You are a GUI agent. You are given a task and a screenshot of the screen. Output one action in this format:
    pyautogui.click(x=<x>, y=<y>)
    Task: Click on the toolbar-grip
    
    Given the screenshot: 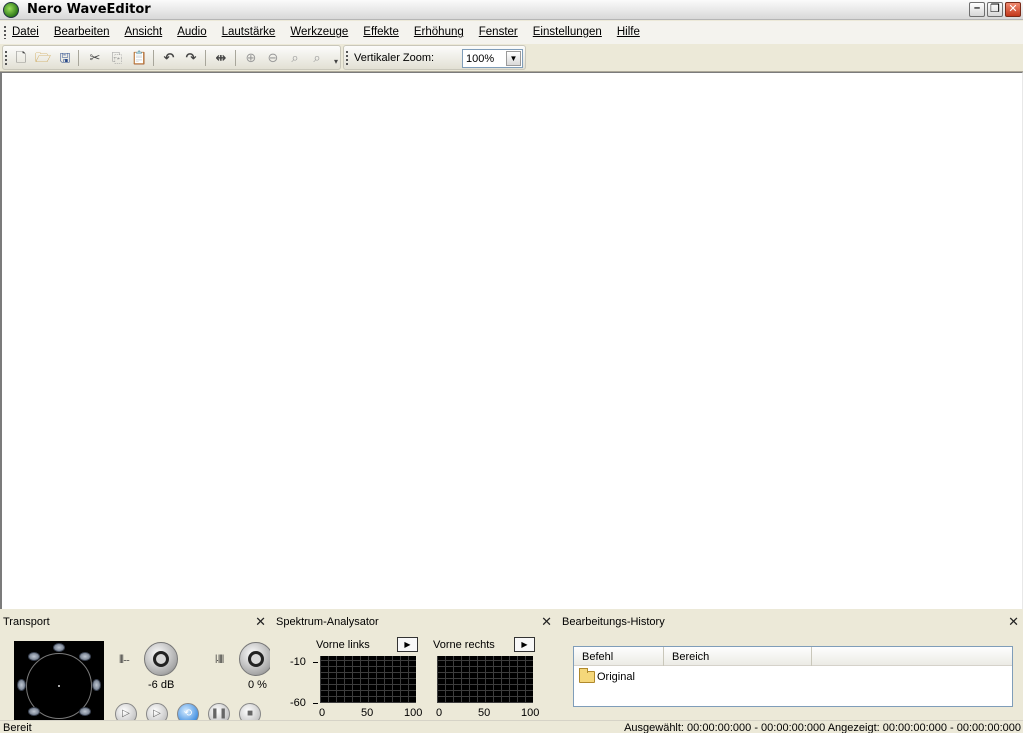 What is the action you would take?
    pyautogui.click(x=6, y=58)
    